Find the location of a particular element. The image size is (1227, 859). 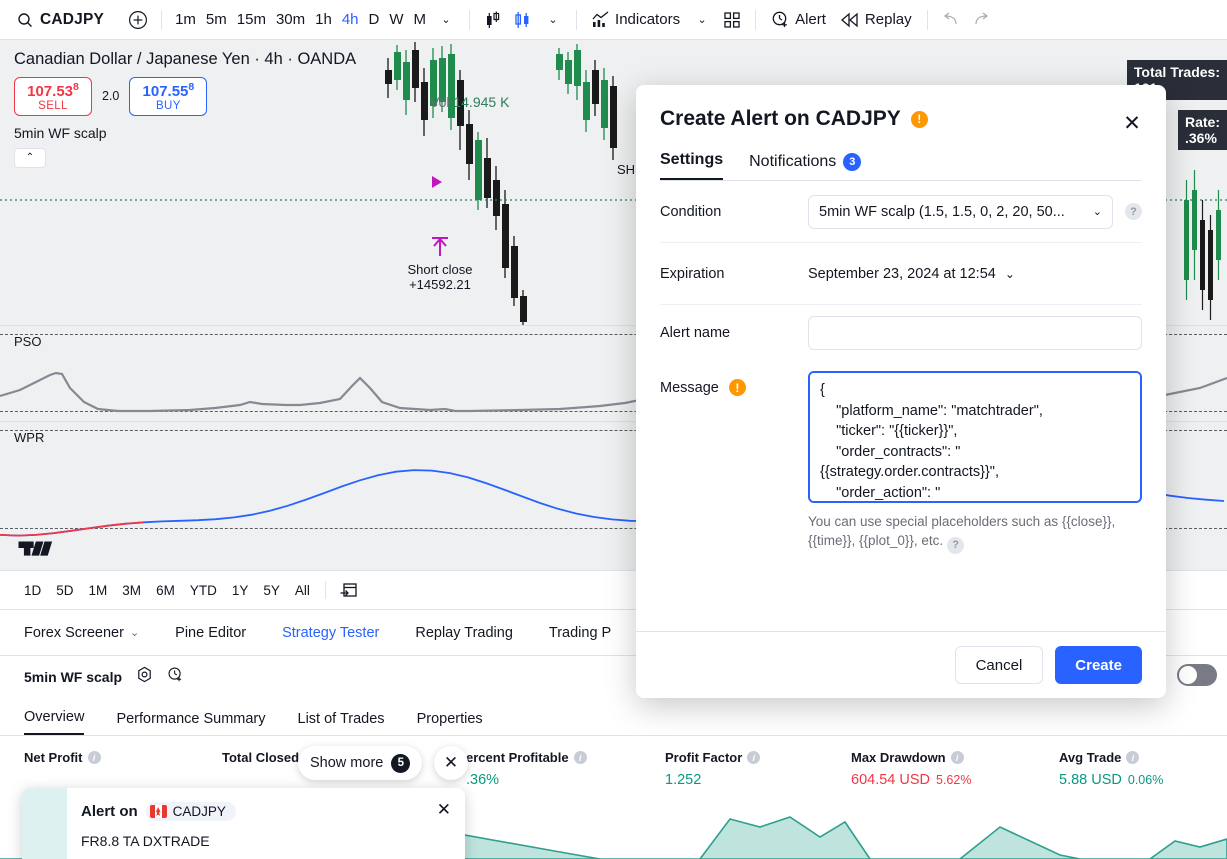

bar-style-button is located at coordinates (493, 20).